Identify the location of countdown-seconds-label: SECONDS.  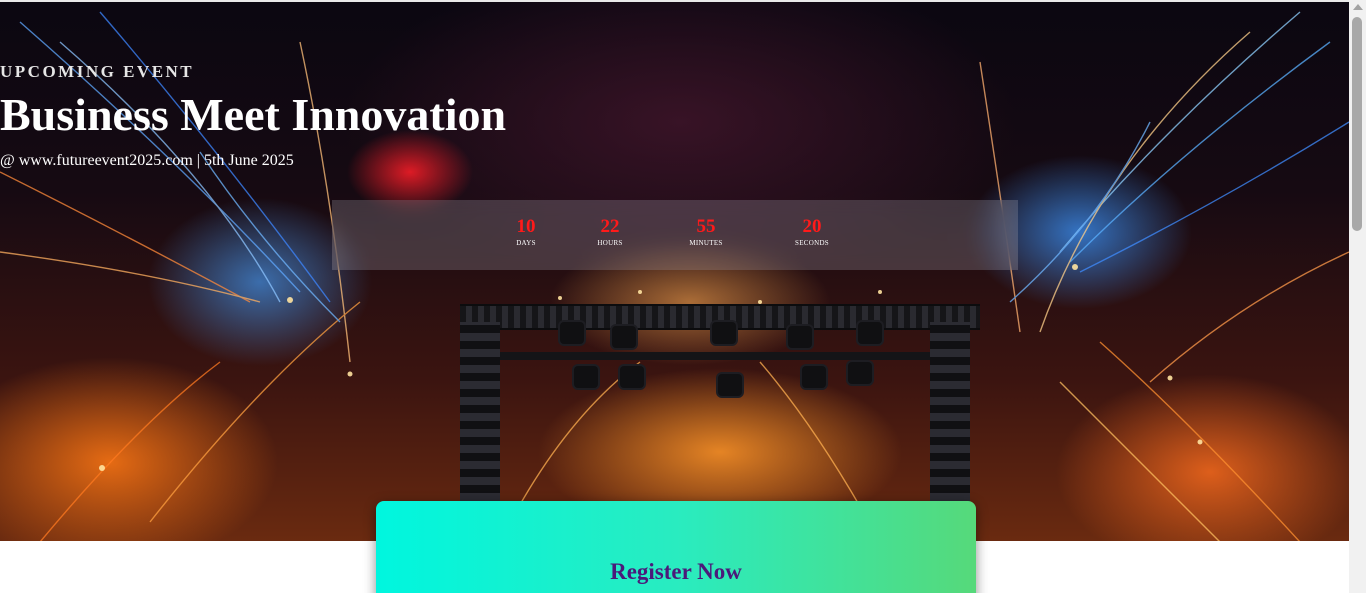
(812, 243).